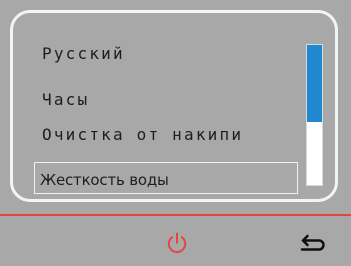 Image resolution: width=351 pixels, height=266 pixels. Describe the element at coordinates (314, 83) in the screenshot. I see `scrollbar-thumb` at that location.